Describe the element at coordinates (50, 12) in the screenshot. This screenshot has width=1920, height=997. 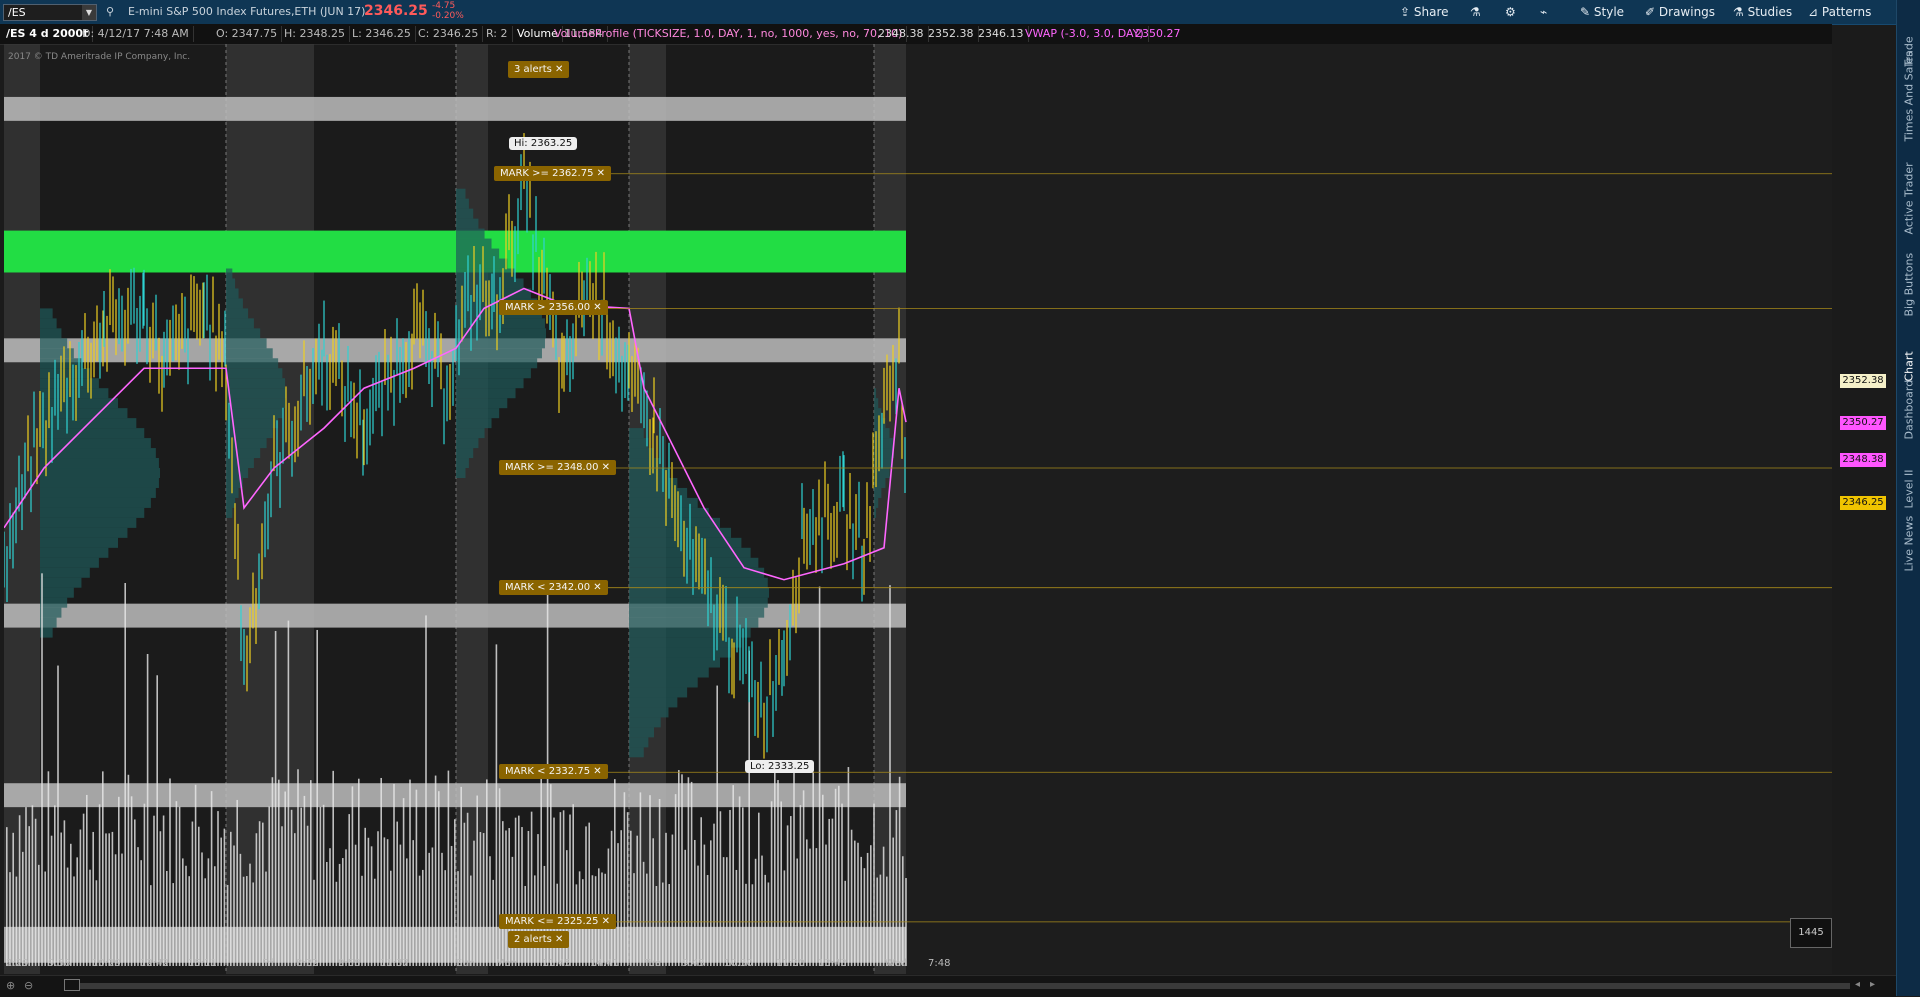
I see `symbol-selector: /ES ▼` at that location.